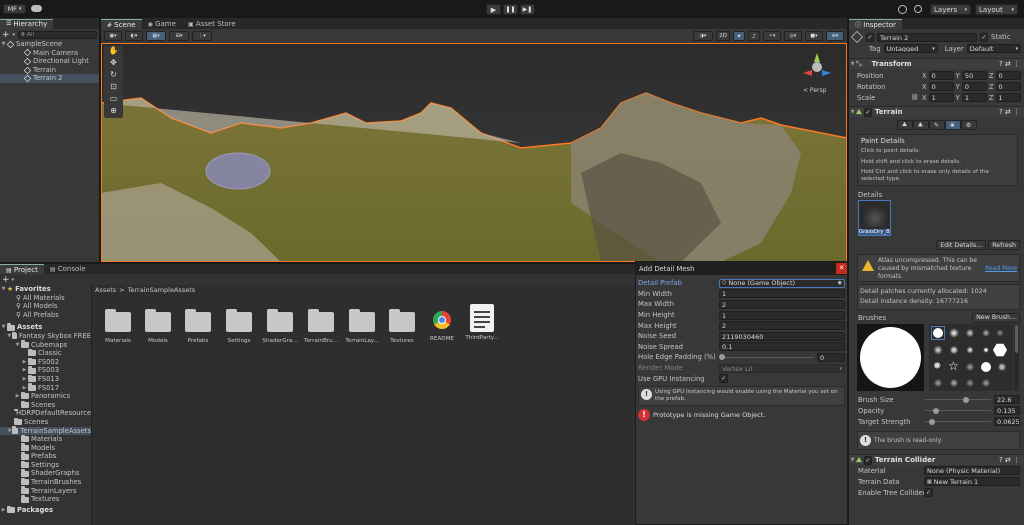  I want to click on terrain-data-field: ▦ New Terrain 1, so click(972, 481).